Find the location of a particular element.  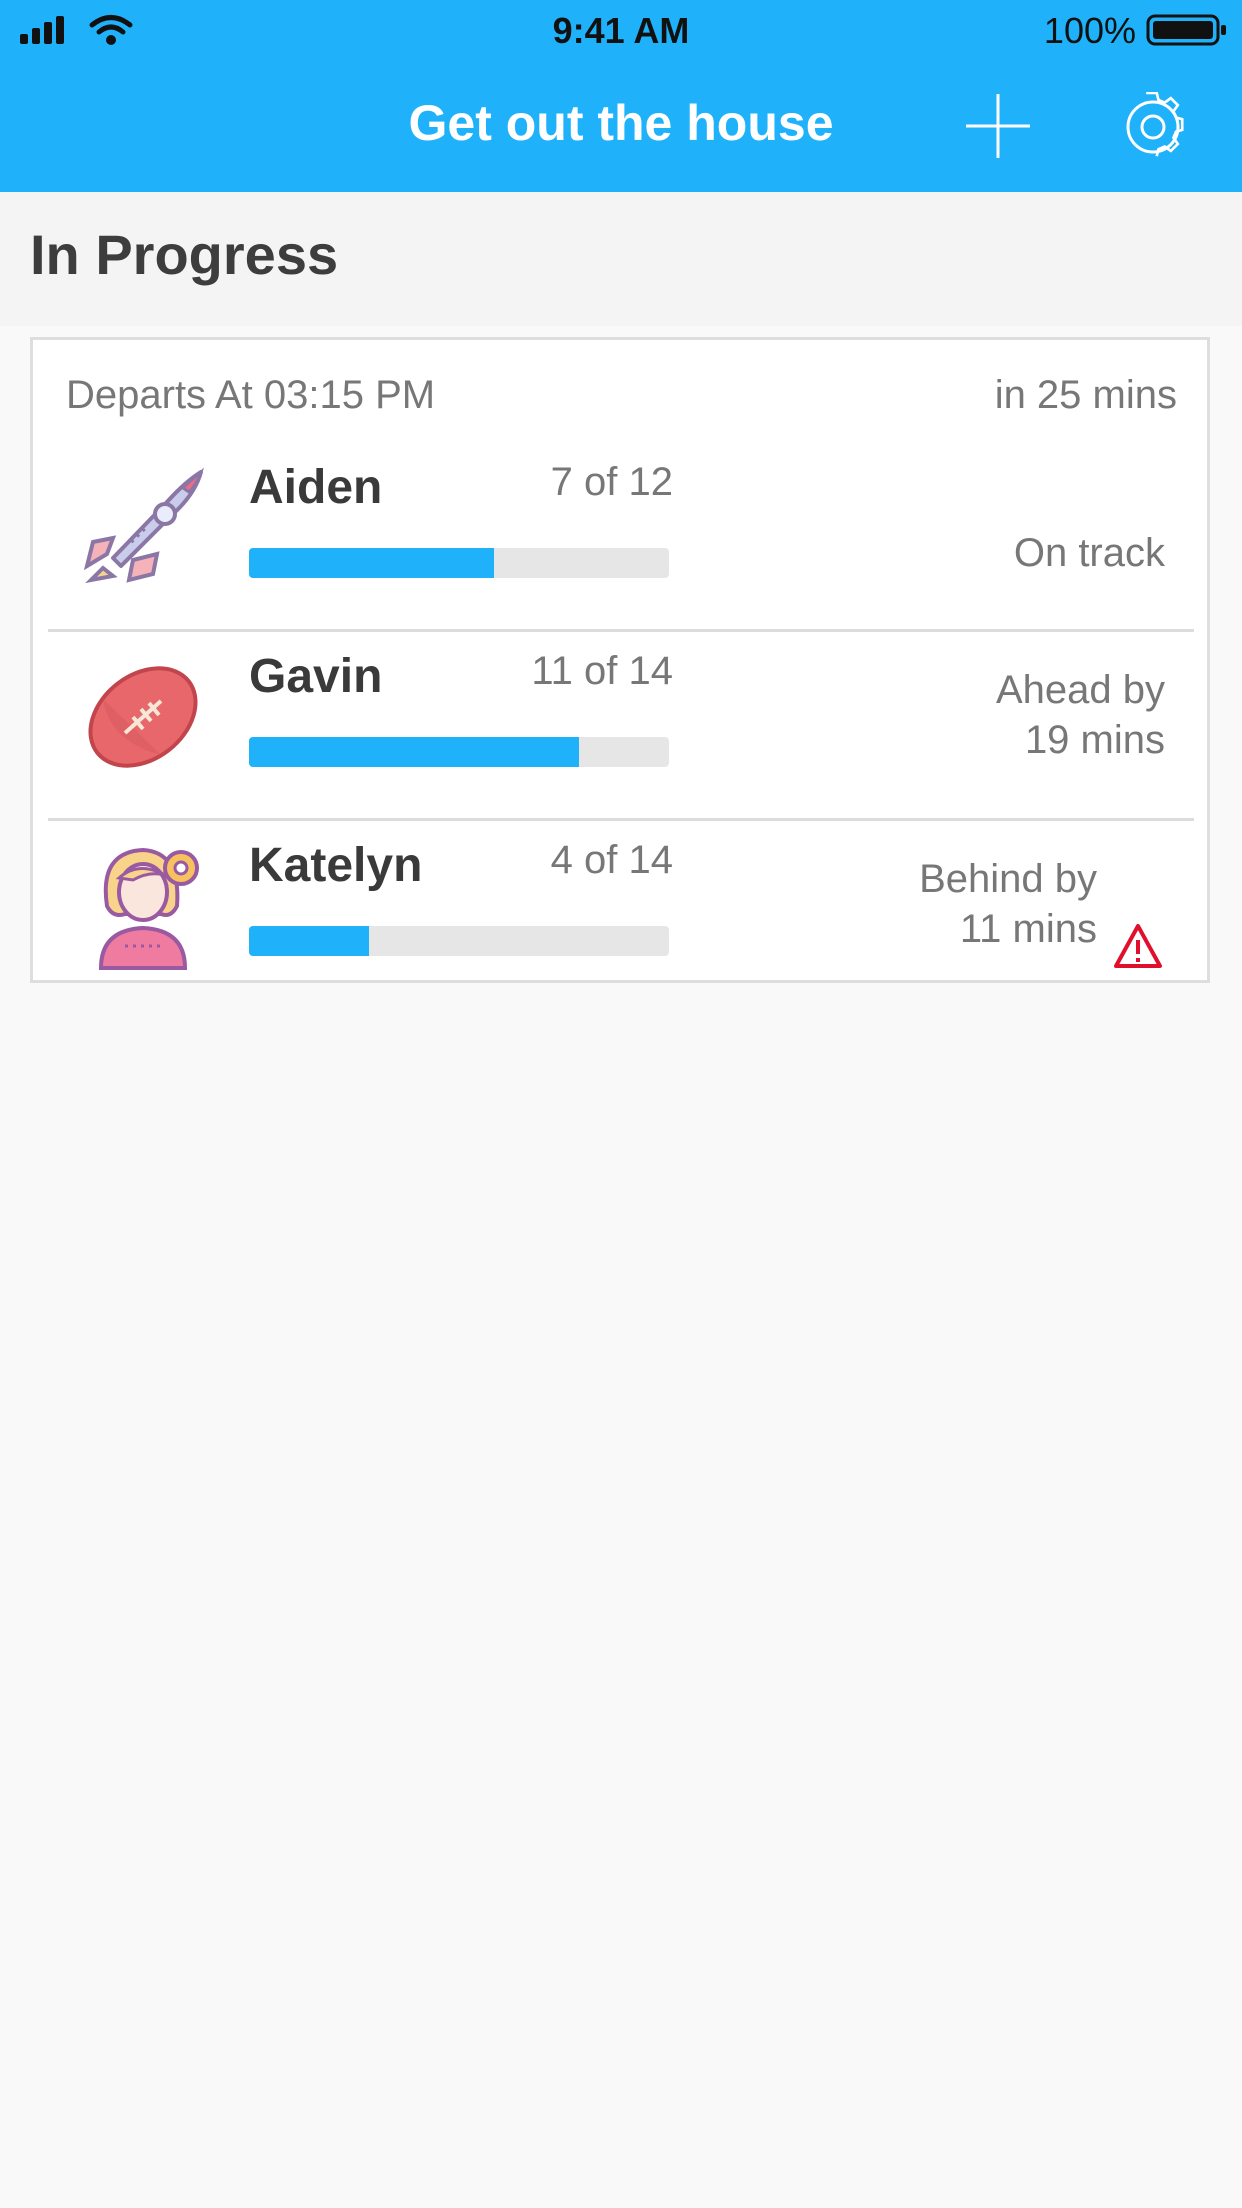

girl-avatar-icon is located at coordinates (148, 908).